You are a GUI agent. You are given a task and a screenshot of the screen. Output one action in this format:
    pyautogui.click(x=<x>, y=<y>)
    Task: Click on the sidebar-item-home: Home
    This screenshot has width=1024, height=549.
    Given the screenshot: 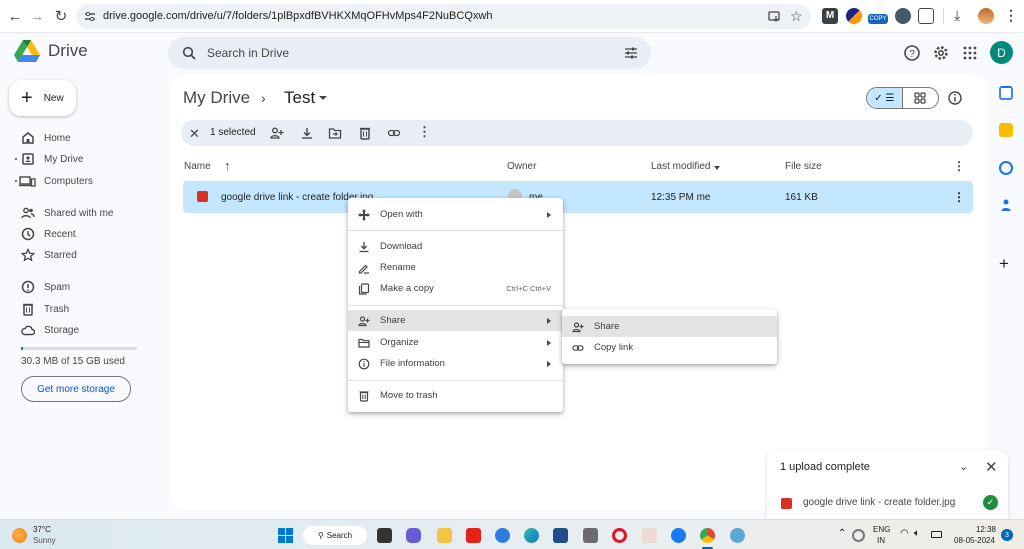 What is the action you would take?
    pyautogui.click(x=80, y=138)
    